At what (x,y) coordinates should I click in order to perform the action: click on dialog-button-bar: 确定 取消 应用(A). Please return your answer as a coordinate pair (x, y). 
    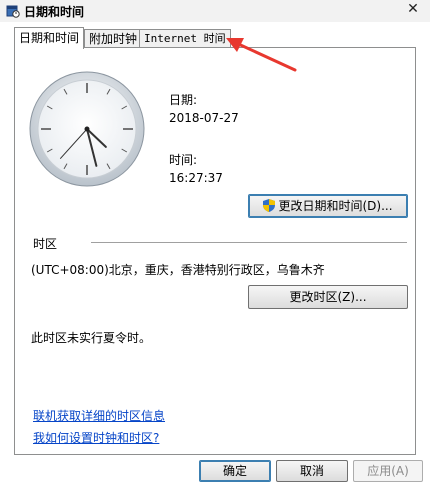
    Looking at the image, I should click on (215, 472).